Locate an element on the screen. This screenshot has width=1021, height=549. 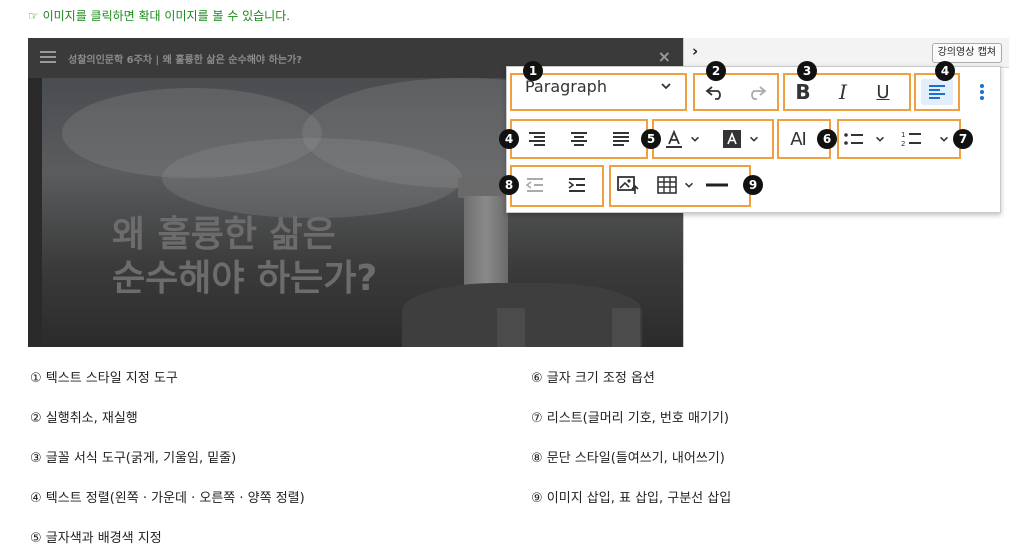
click-hint: ☞ 이미지를 클릭하면 확대 이미지를 볼 수 있습니다. is located at coordinates (159, 16).